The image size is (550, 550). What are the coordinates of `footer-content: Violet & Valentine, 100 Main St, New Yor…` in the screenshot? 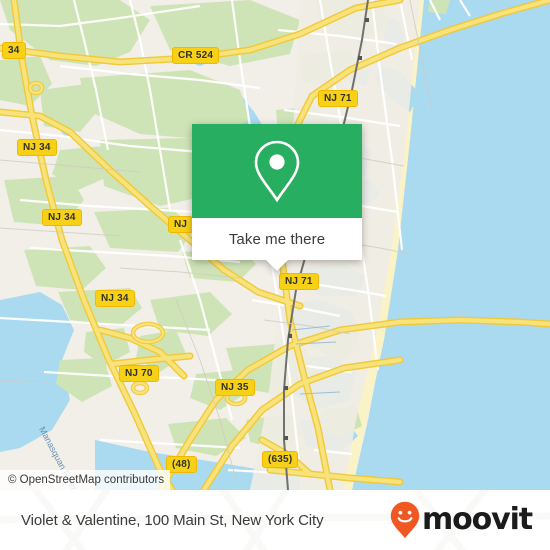 It's located at (275, 520).